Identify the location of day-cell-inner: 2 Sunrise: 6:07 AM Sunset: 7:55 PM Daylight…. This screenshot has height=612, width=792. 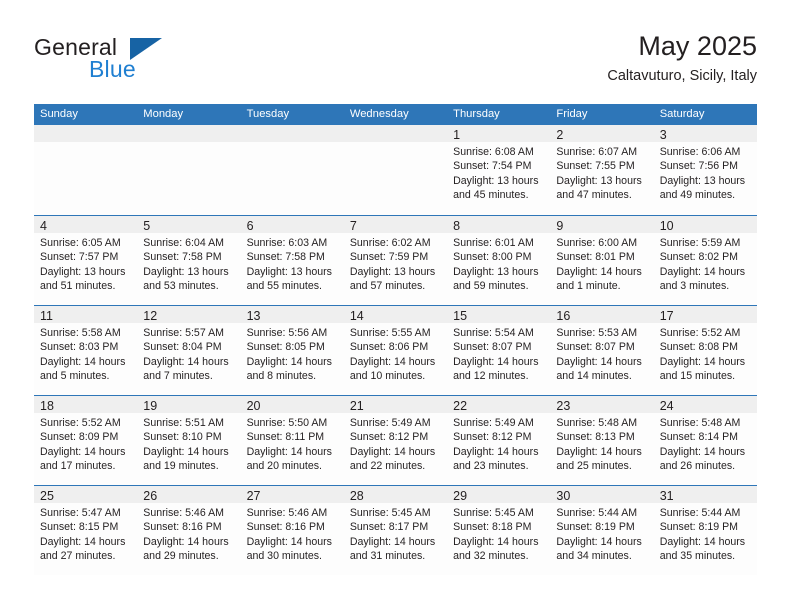
(602, 170).